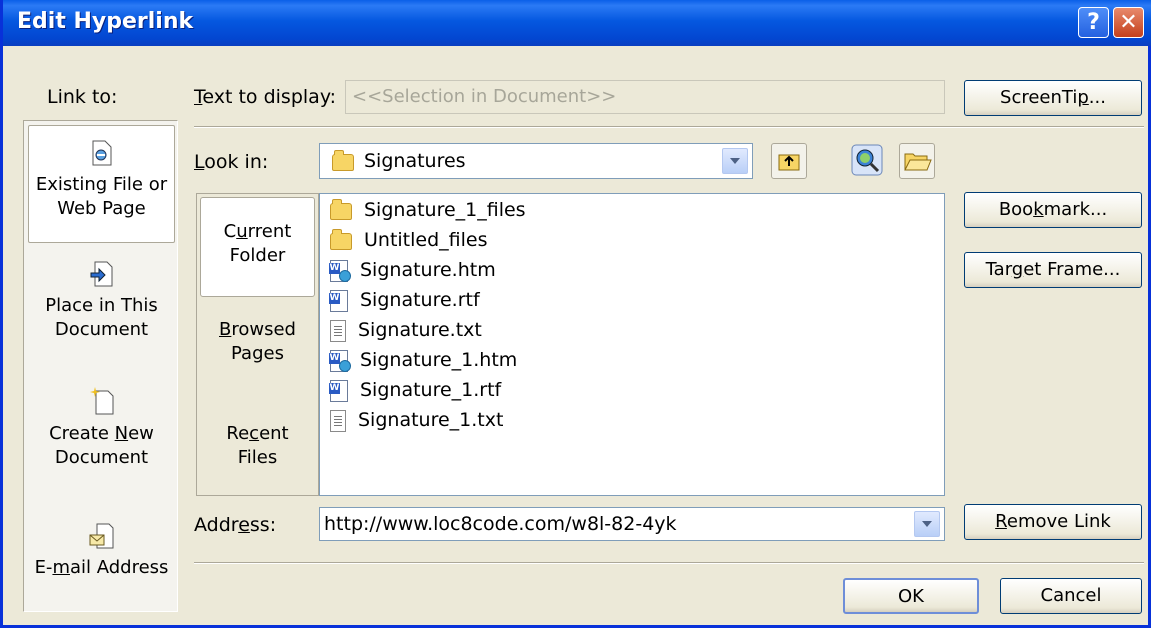  I want to click on browse-file-button, so click(917, 161).